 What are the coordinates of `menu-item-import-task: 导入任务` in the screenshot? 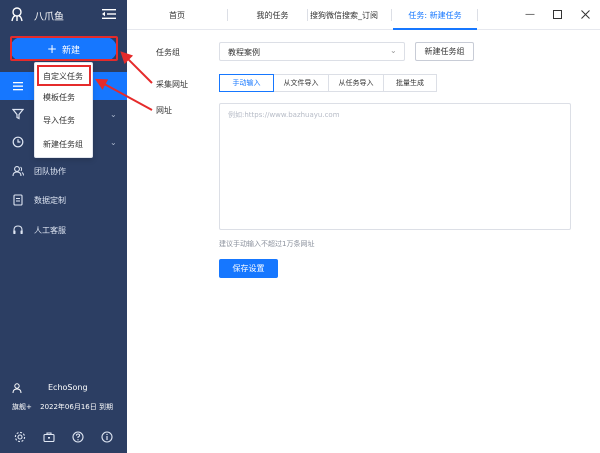 It's located at (64, 120).